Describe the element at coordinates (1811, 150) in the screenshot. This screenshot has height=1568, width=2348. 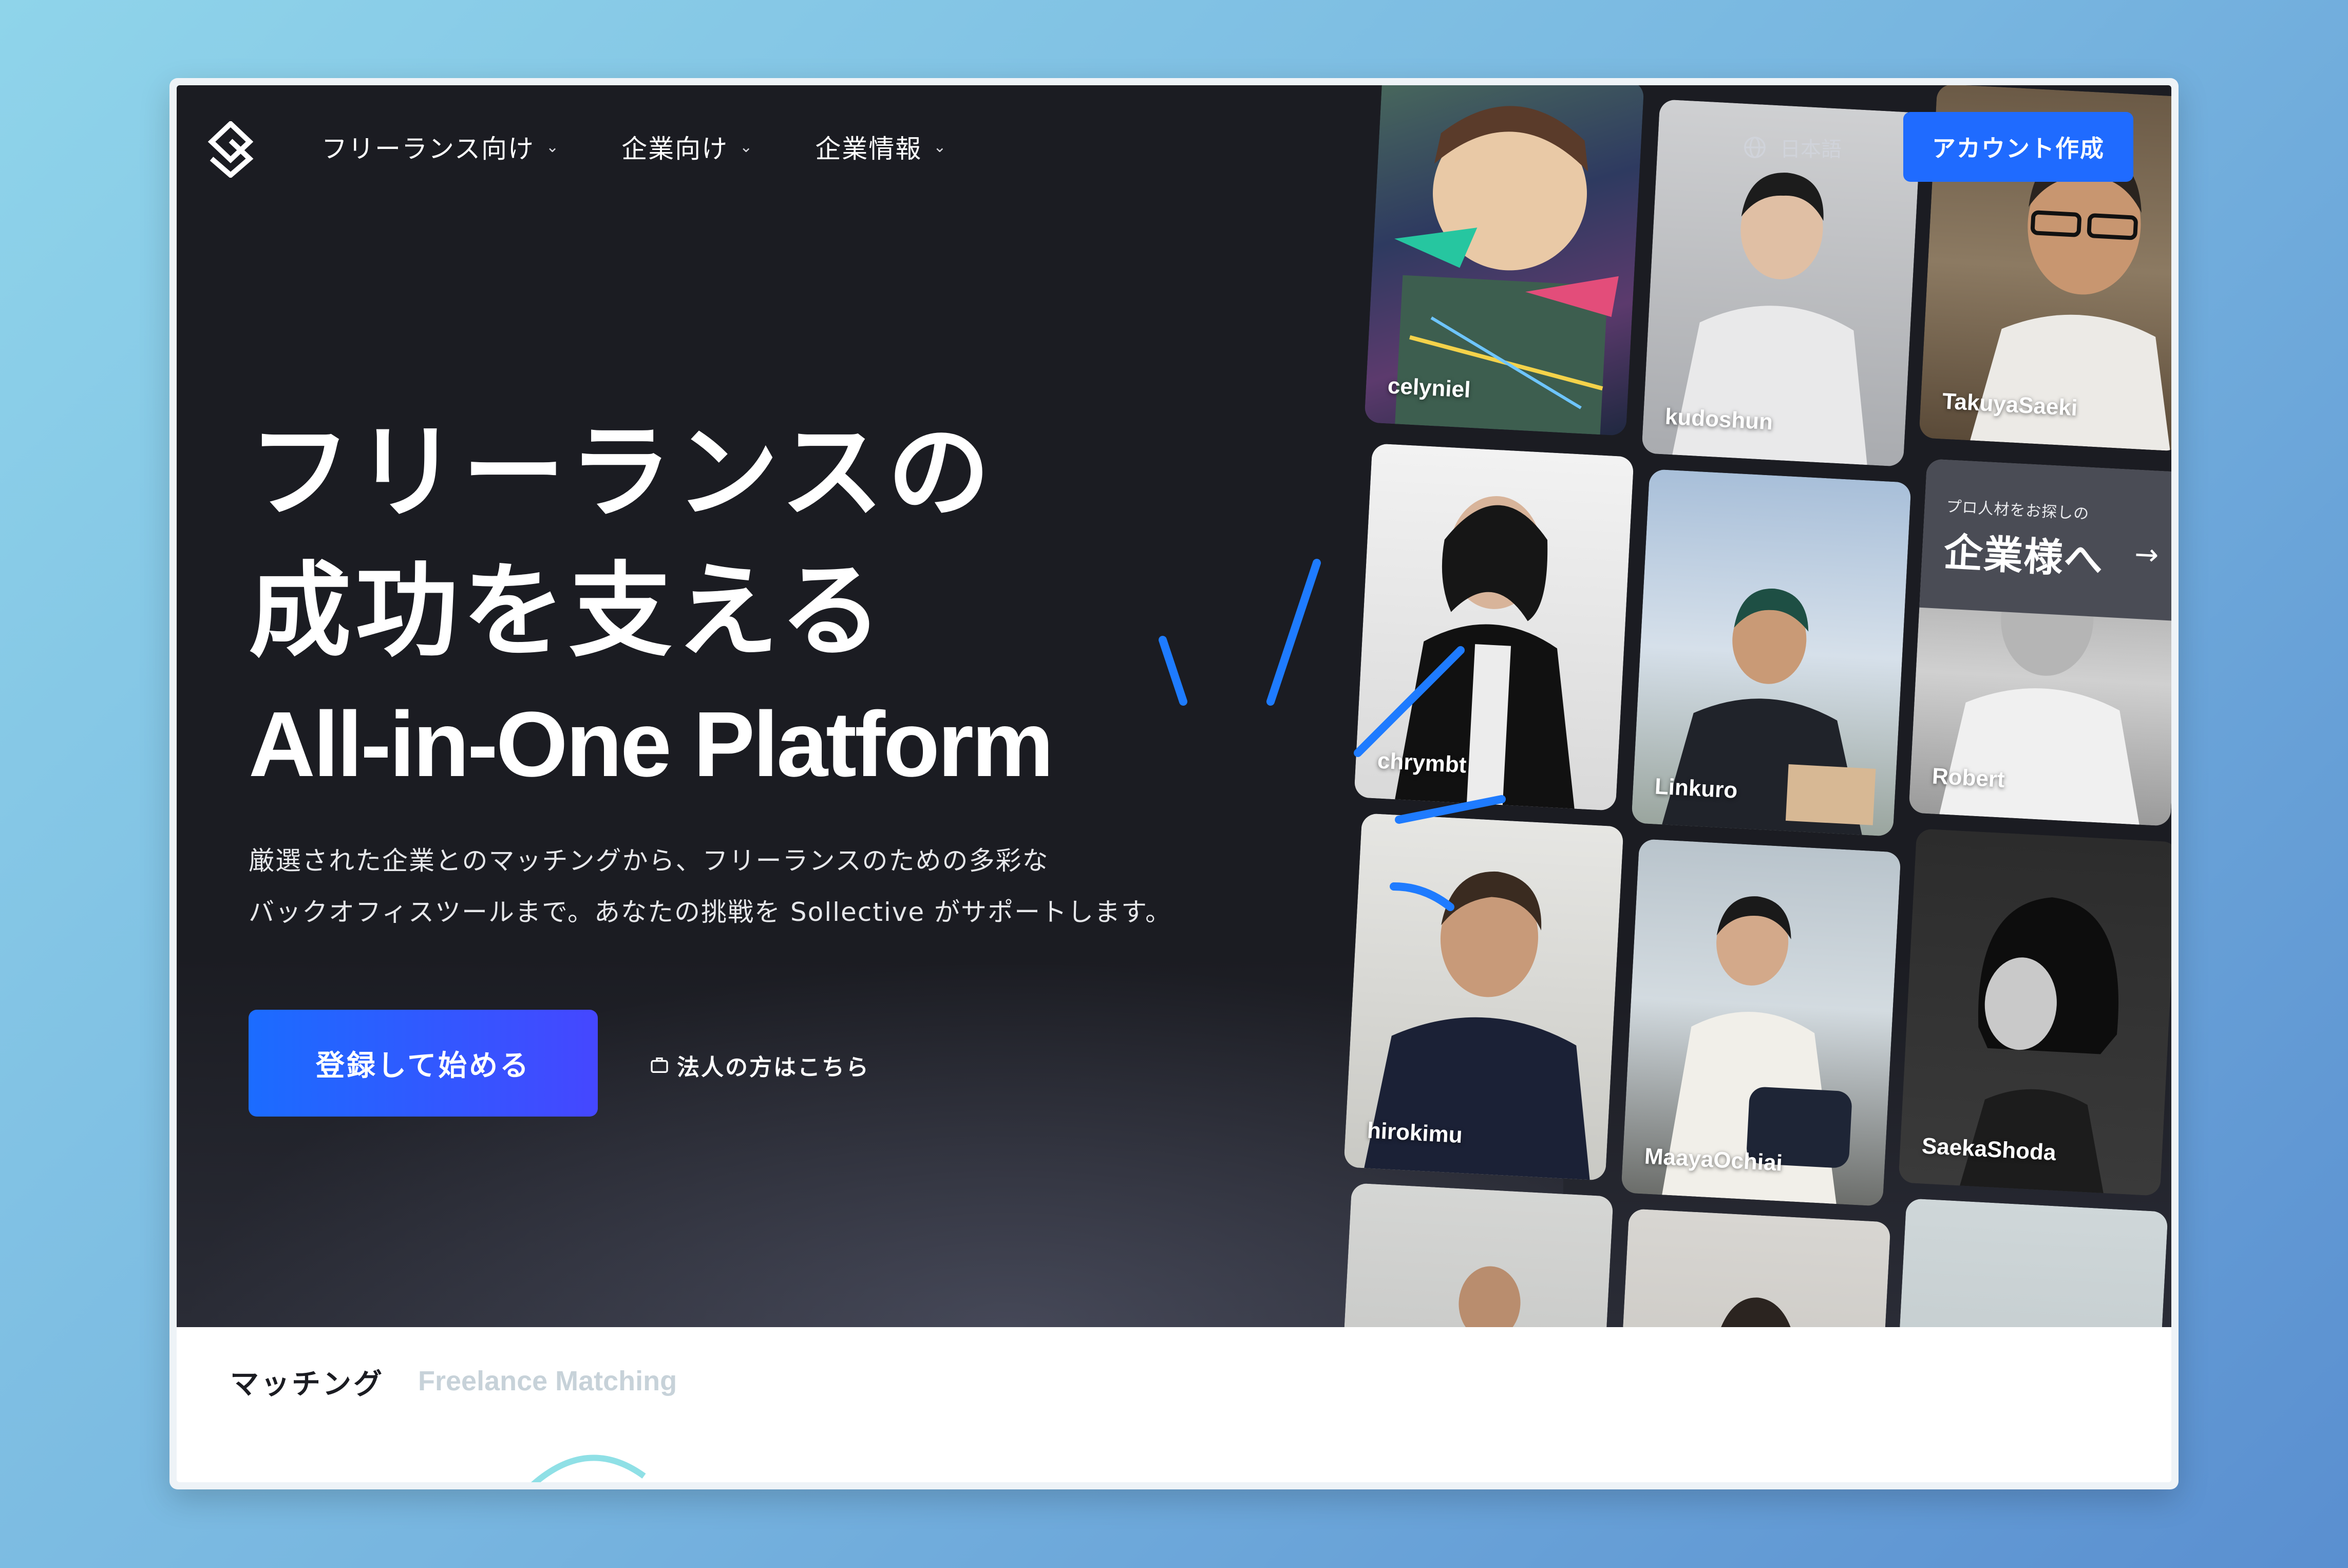
I see `language-label: 日本語` at that location.